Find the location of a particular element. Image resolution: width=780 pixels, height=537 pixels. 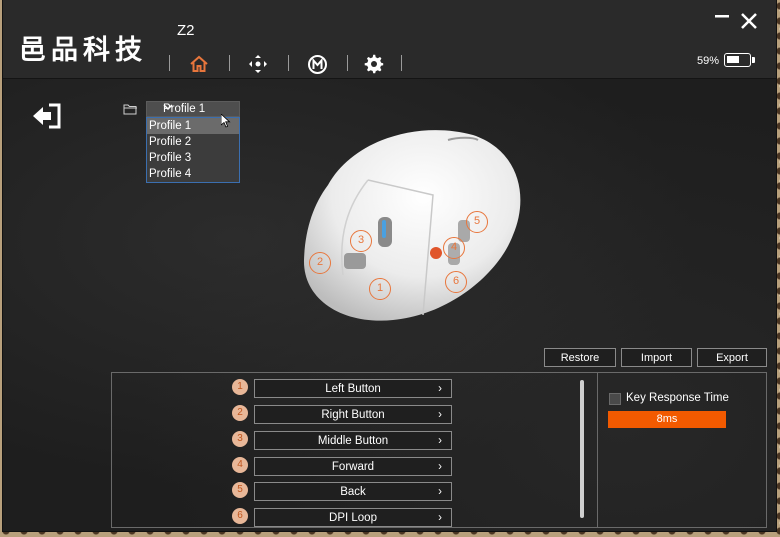

button-mapping-label: Back is located at coordinates (353, 492).